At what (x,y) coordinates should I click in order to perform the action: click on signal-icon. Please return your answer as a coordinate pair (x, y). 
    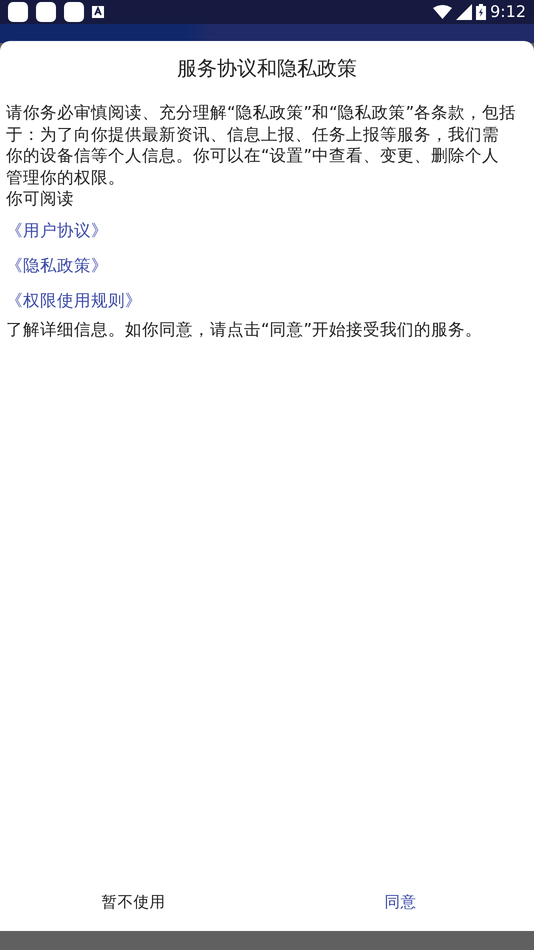
    Looking at the image, I should click on (464, 12).